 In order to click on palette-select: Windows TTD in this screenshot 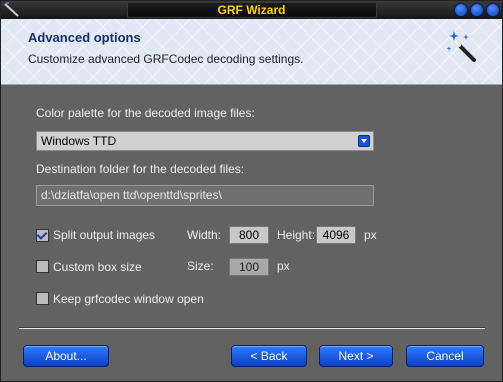, I will do `click(205, 141)`.